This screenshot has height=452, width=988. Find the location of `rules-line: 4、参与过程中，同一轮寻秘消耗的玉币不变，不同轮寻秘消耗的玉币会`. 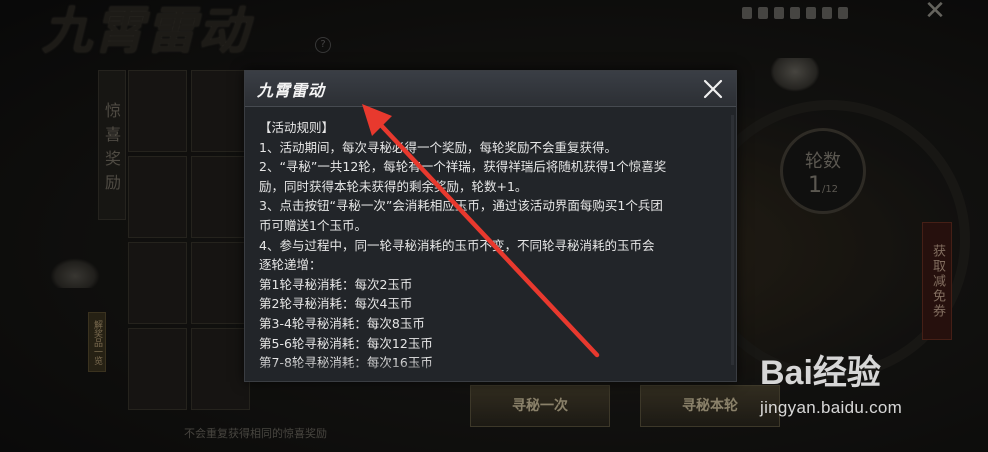

rules-line: 4、参与过程中，同一轮寻秘消耗的玉币不变，不同轮寻秘消耗的玉币会 is located at coordinates (457, 245).